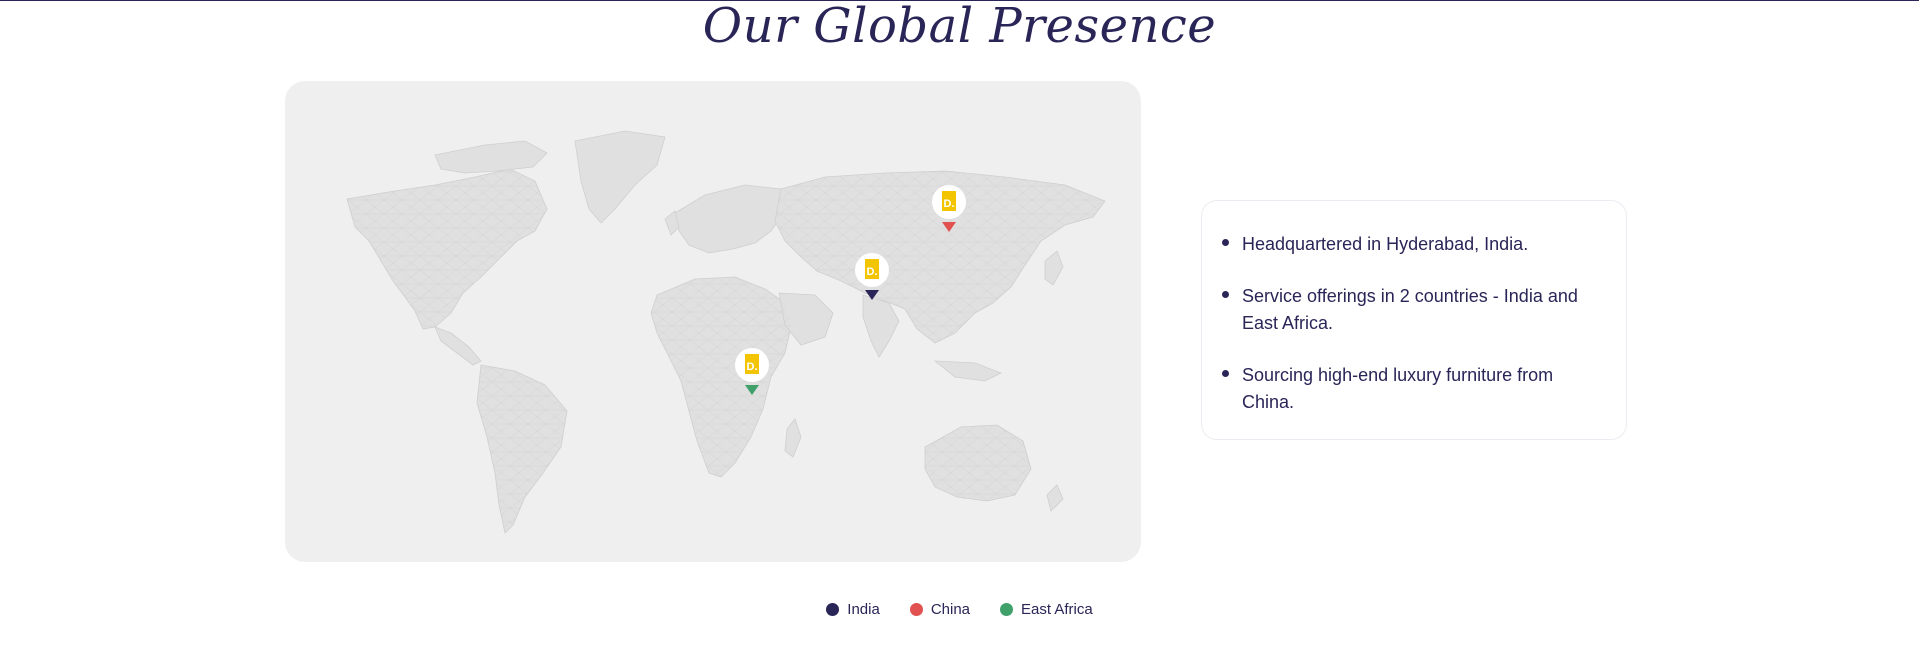 Image resolution: width=1919 pixels, height=661 pixels. I want to click on japan, so click(1054, 268).